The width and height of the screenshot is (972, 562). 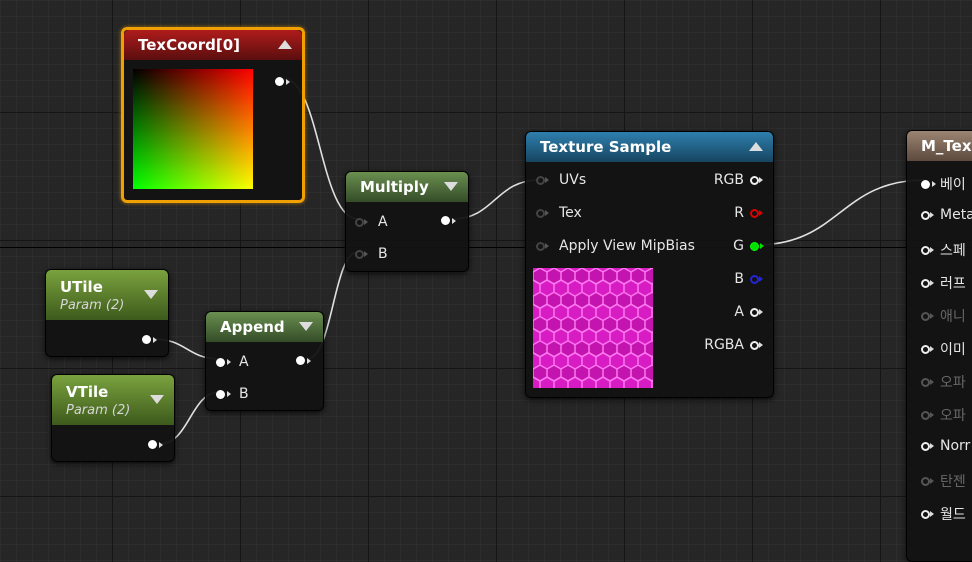 I want to click on material-input-tangent: 탄젠, so click(x=943, y=481).